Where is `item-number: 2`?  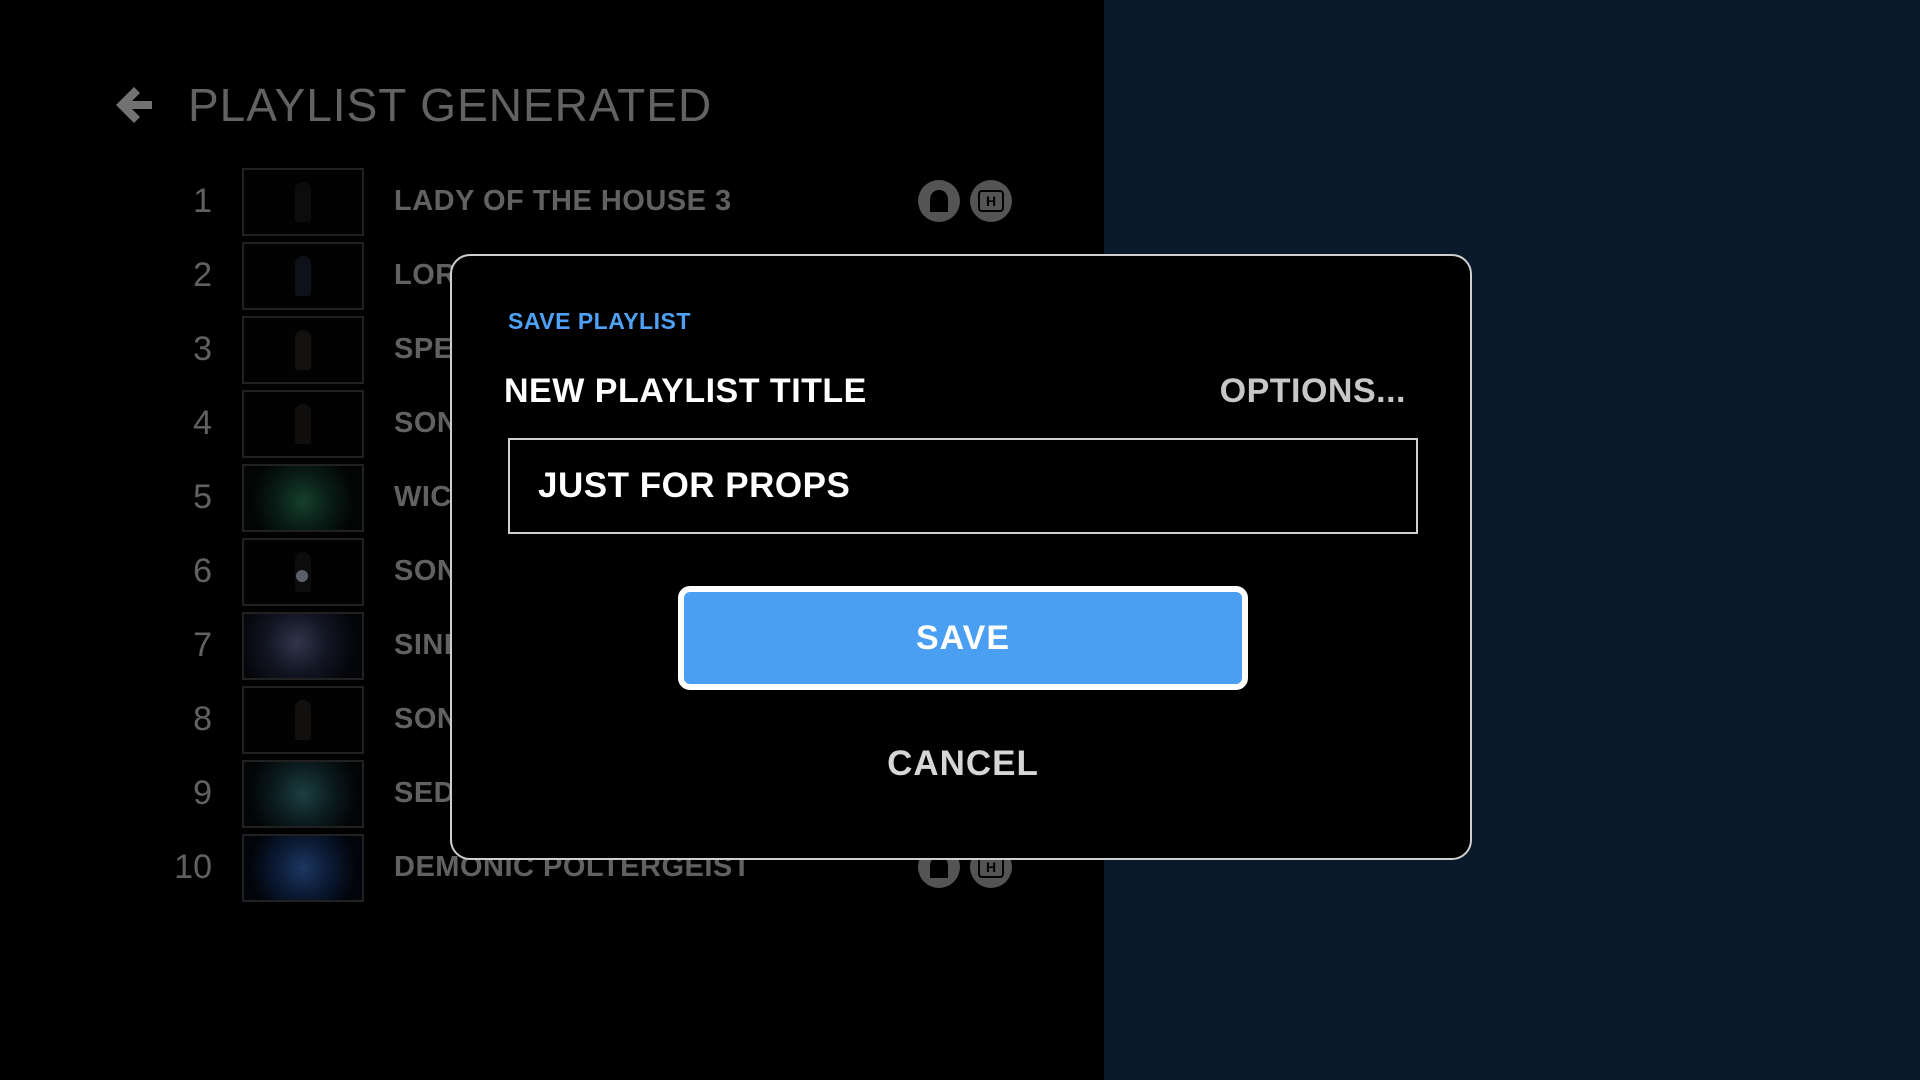 item-number: 2 is located at coordinates (202, 275).